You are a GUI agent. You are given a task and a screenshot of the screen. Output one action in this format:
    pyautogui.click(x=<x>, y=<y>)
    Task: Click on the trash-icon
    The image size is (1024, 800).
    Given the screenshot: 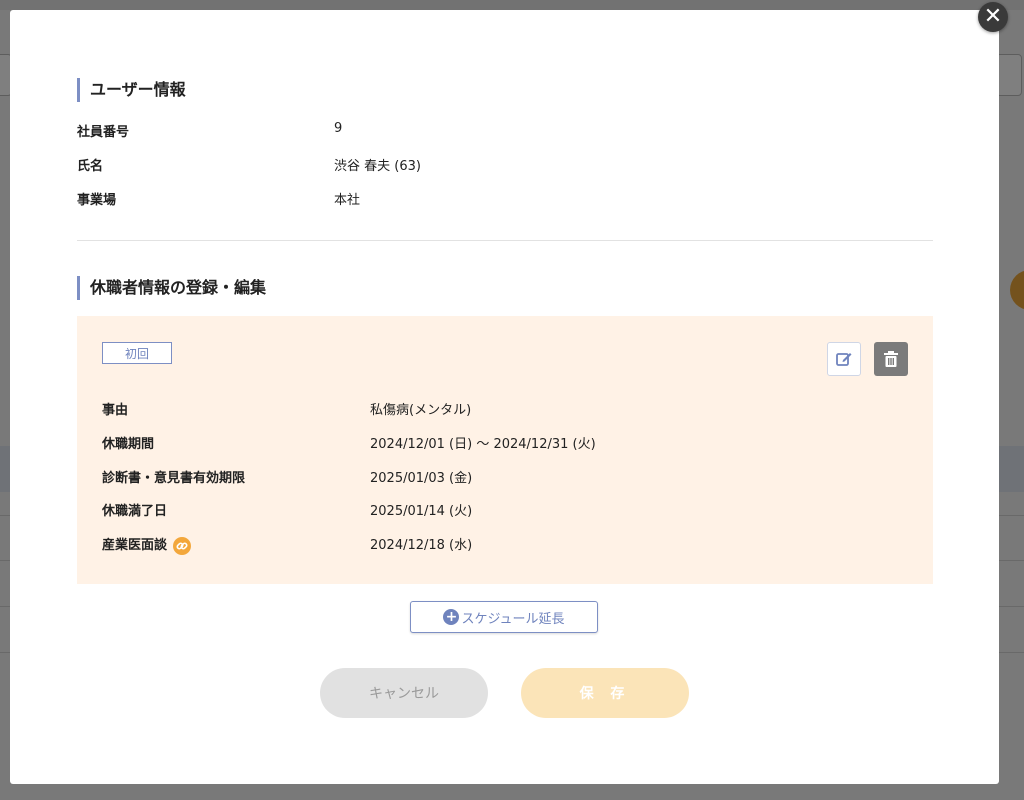 What is the action you would take?
    pyautogui.click(x=891, y=359)
    